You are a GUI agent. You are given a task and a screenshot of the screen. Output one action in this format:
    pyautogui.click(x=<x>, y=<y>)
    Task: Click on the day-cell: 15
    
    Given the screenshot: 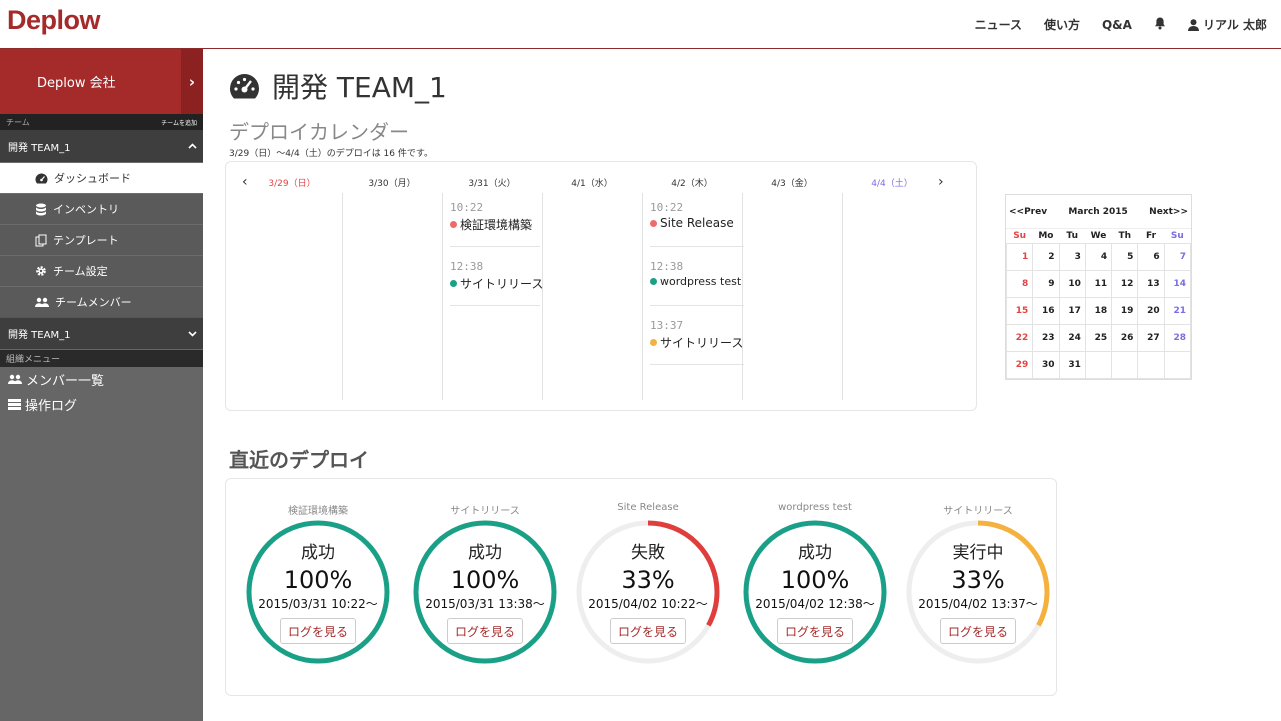 What is the action you would take?
    pyautogui.click(x=1019, y=310)
    